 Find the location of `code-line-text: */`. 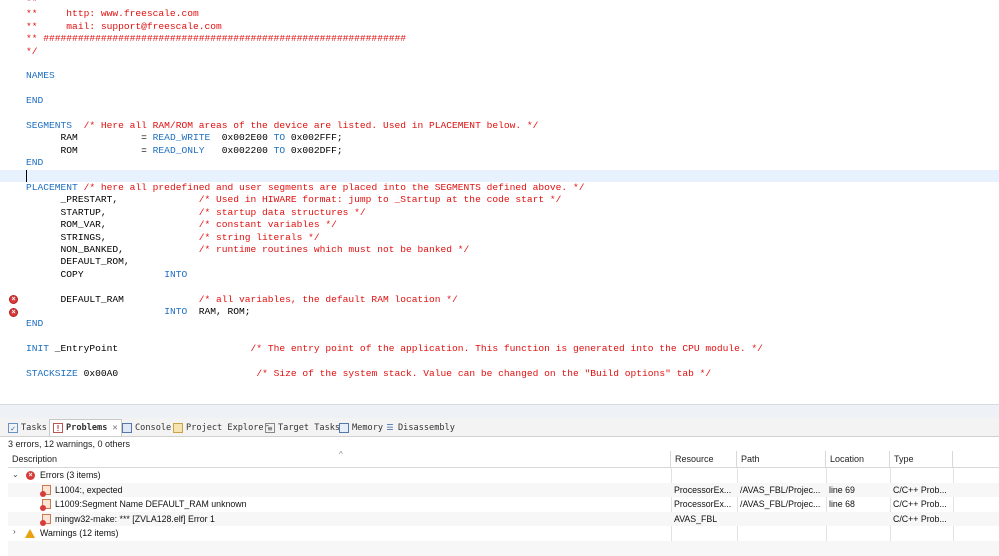

code-line-text: */ is located at coordinates (32, 52).